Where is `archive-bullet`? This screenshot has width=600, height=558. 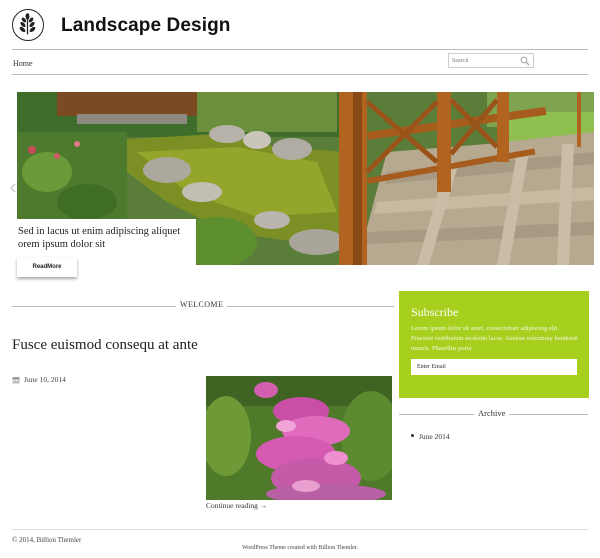
archive-bullet is located at coordinates (412, 435).